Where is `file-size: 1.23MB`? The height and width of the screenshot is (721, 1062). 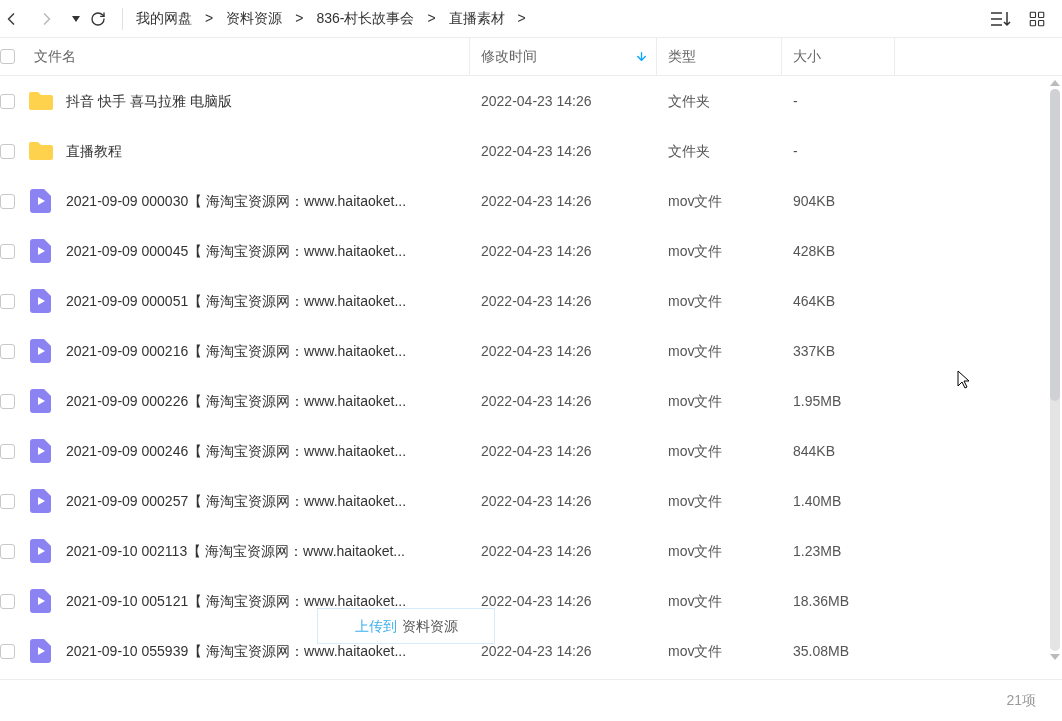
file-size: 1.23MB is located at coordinates (817, 551).